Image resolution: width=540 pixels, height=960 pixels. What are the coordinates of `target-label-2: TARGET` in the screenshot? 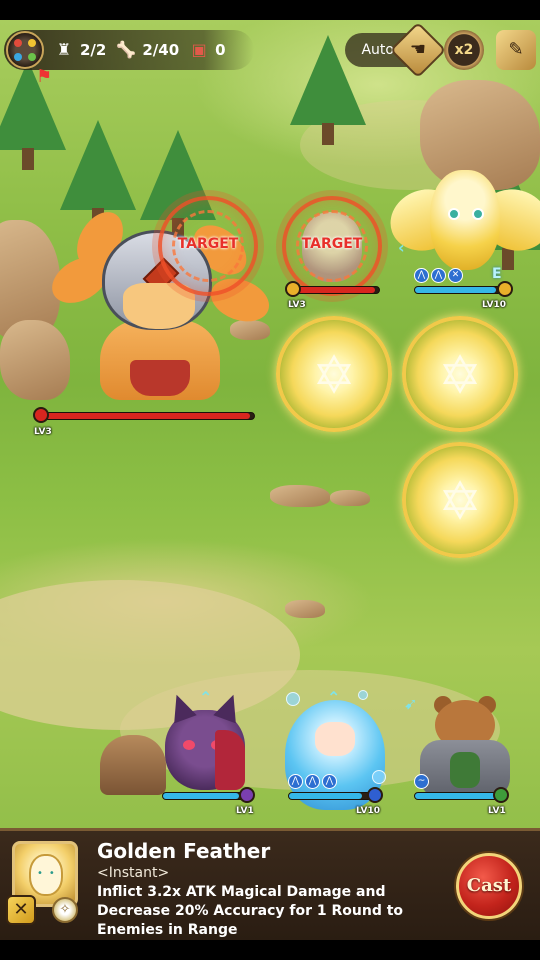 It's located at (332, 244).